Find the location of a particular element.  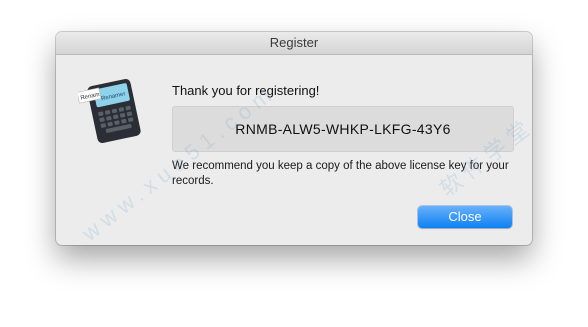

window-title: Register is located at coordinates (294, 42).